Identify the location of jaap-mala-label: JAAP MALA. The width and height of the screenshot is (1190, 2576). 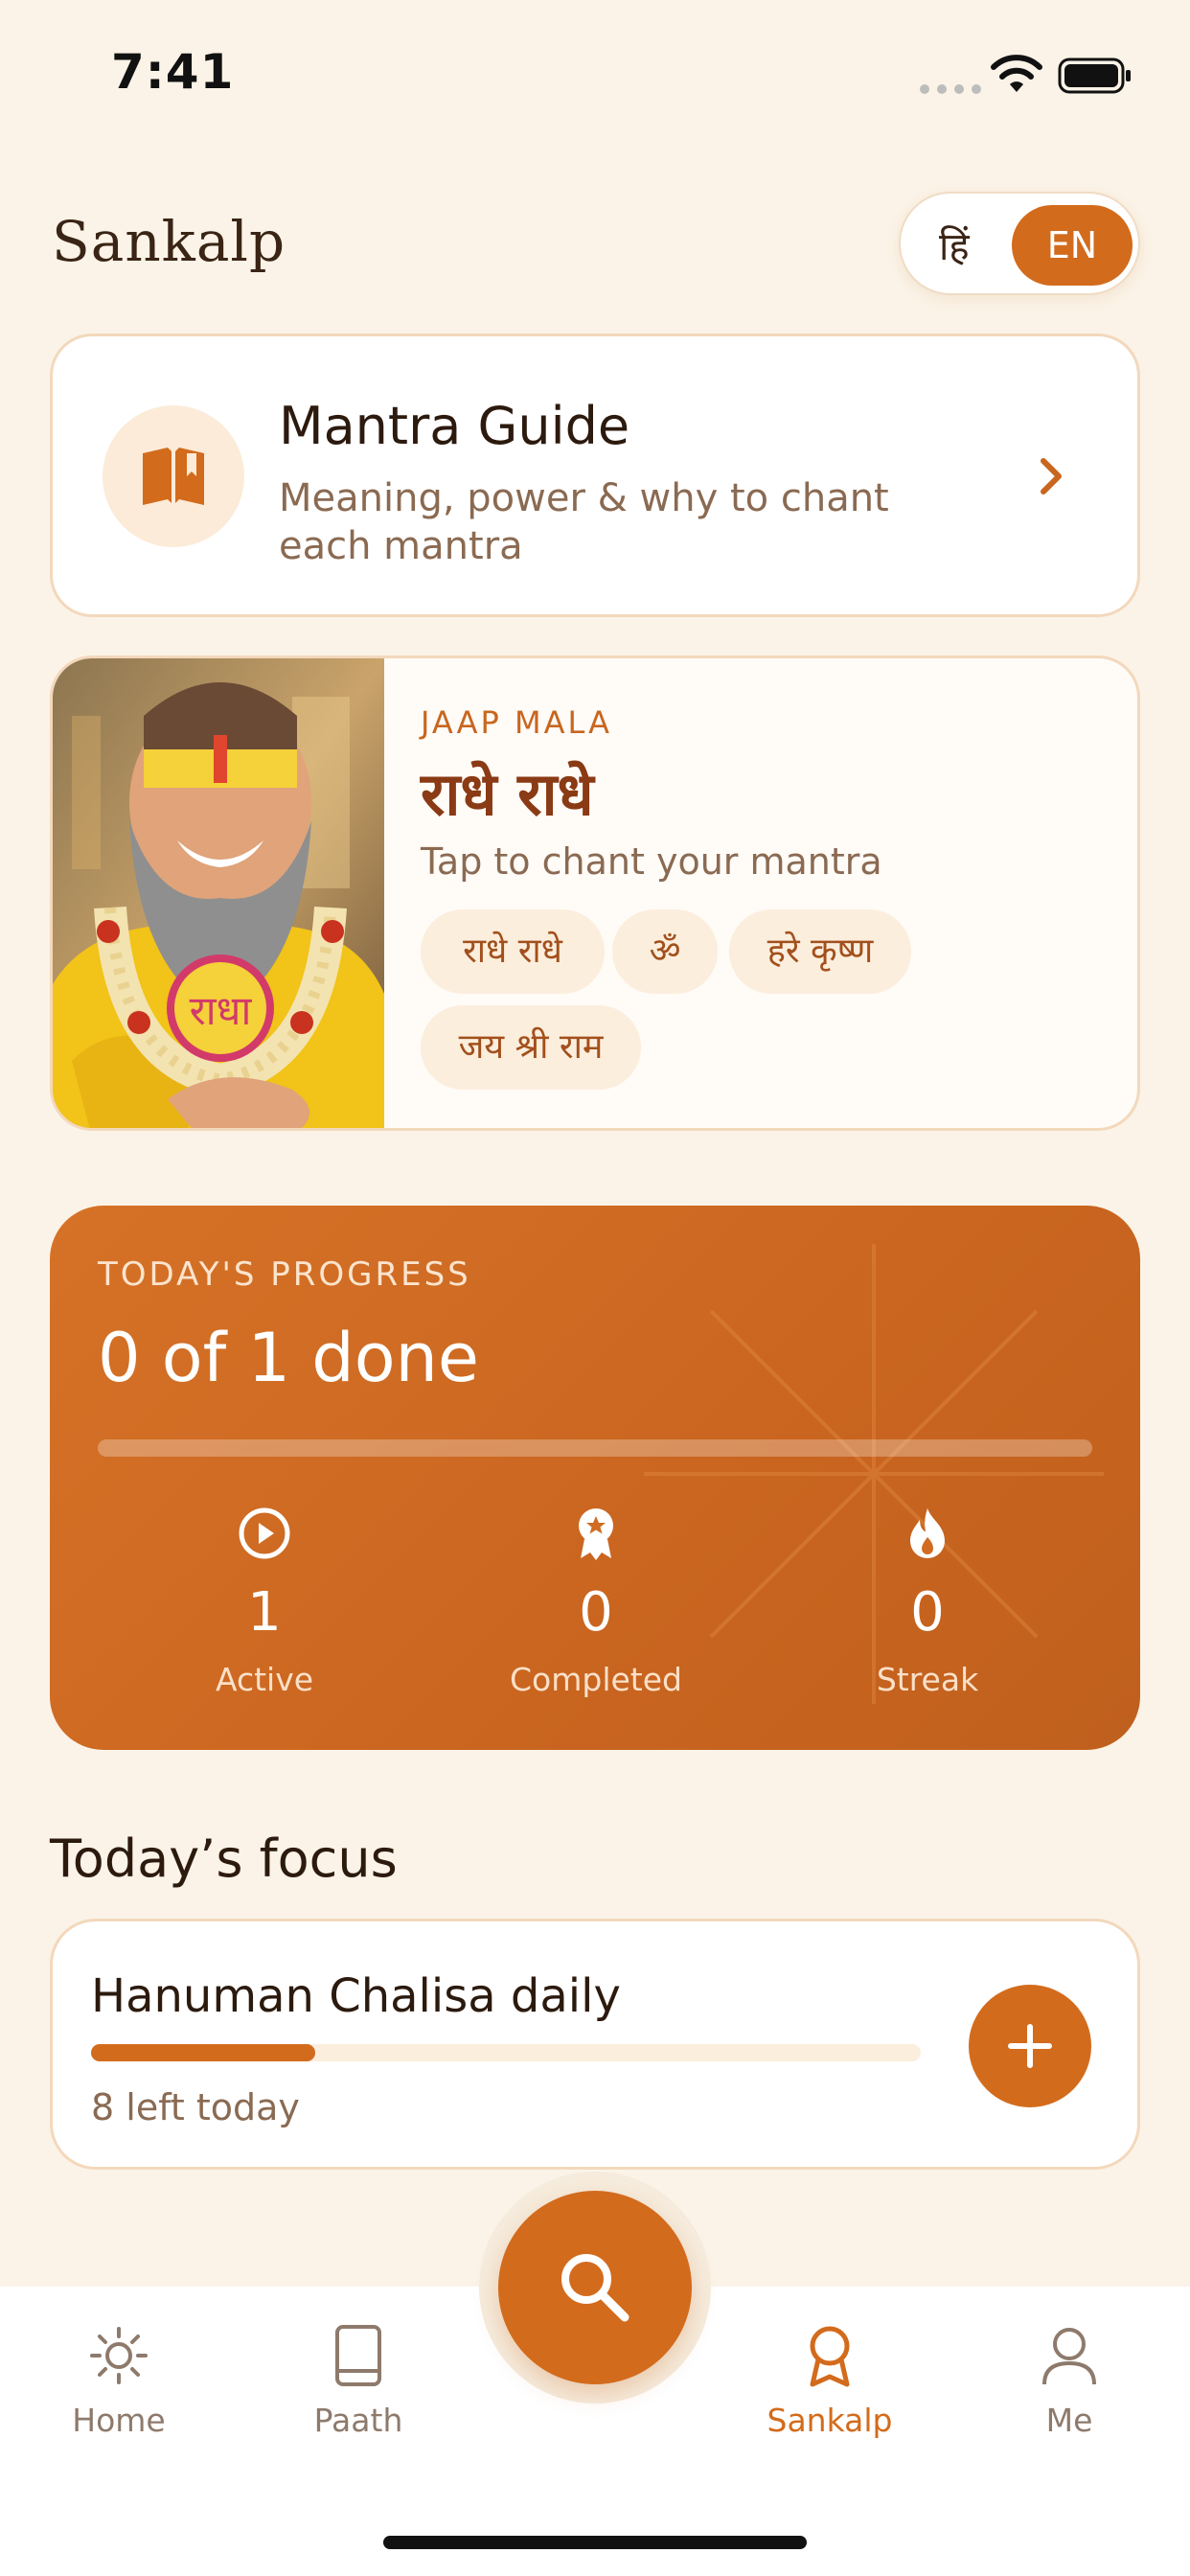
(516, 722).